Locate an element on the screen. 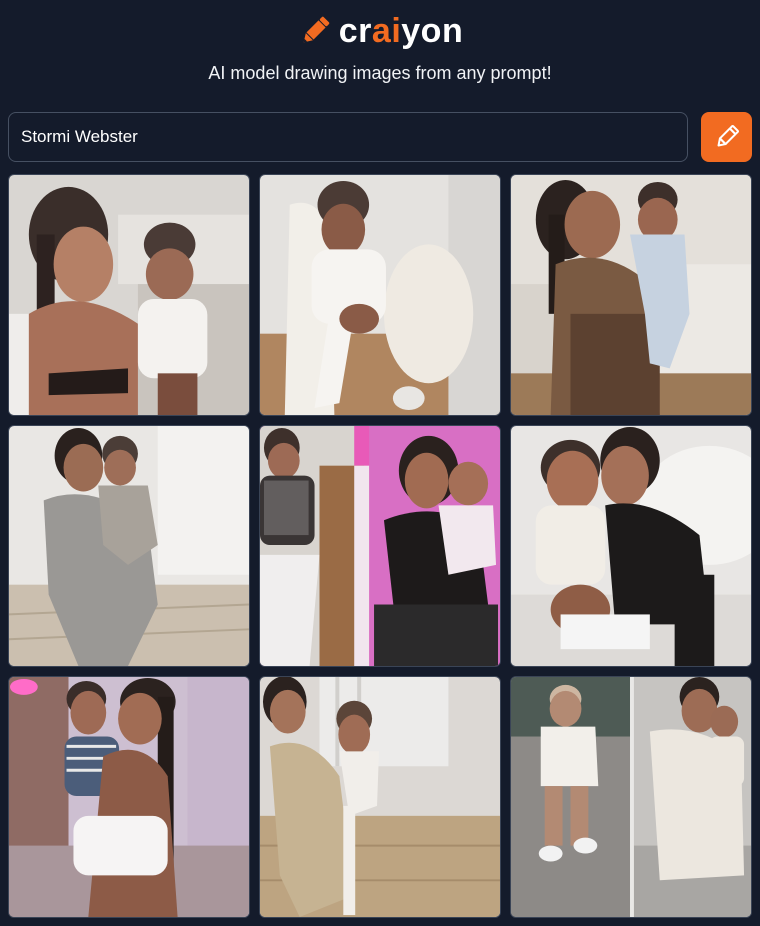  prompt-input is located at coordinates (348, 137).